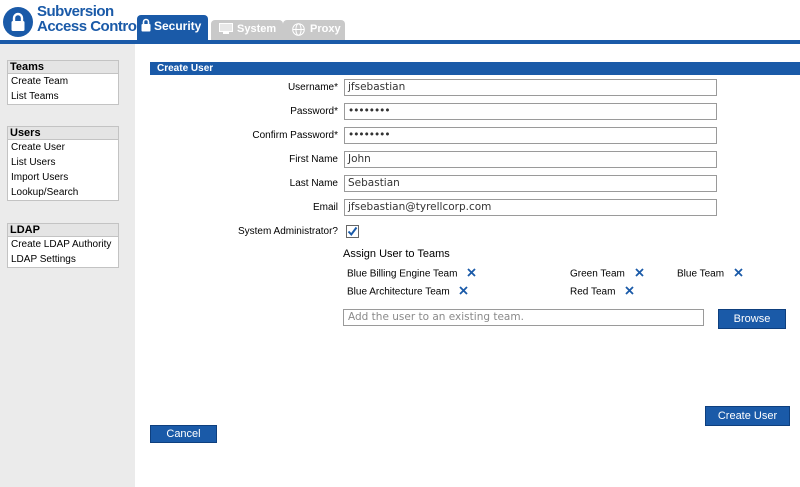 The width and height of the screenshot is (800, 487). I want to click on sidebar-item-create-ldap-authority: Create LDAP Authority, so click(63, 244).